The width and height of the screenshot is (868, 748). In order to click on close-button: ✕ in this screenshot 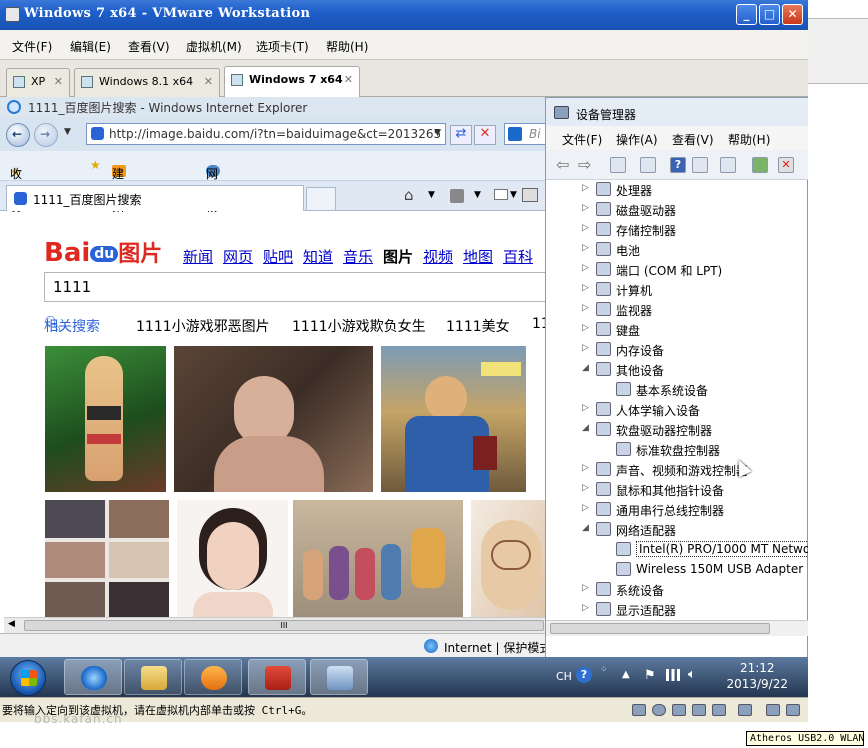, I will do `click(792, 14)`.